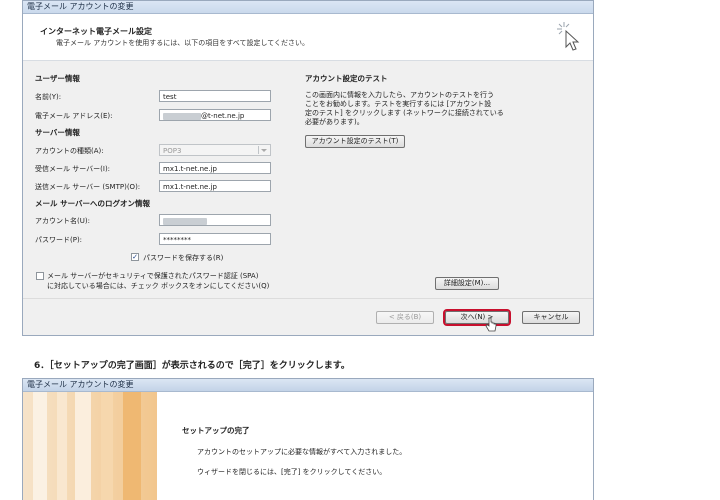 The image size is (720, 500). Describe the element at coordinates (48, 97) in the screenshot. I see `name-label: 名前(Y):` at that location.